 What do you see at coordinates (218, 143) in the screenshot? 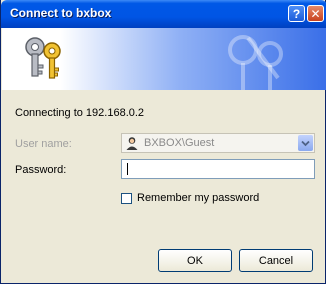
I see `username-combobox: BXBOX\Guest` at bounding box center [218, 143].